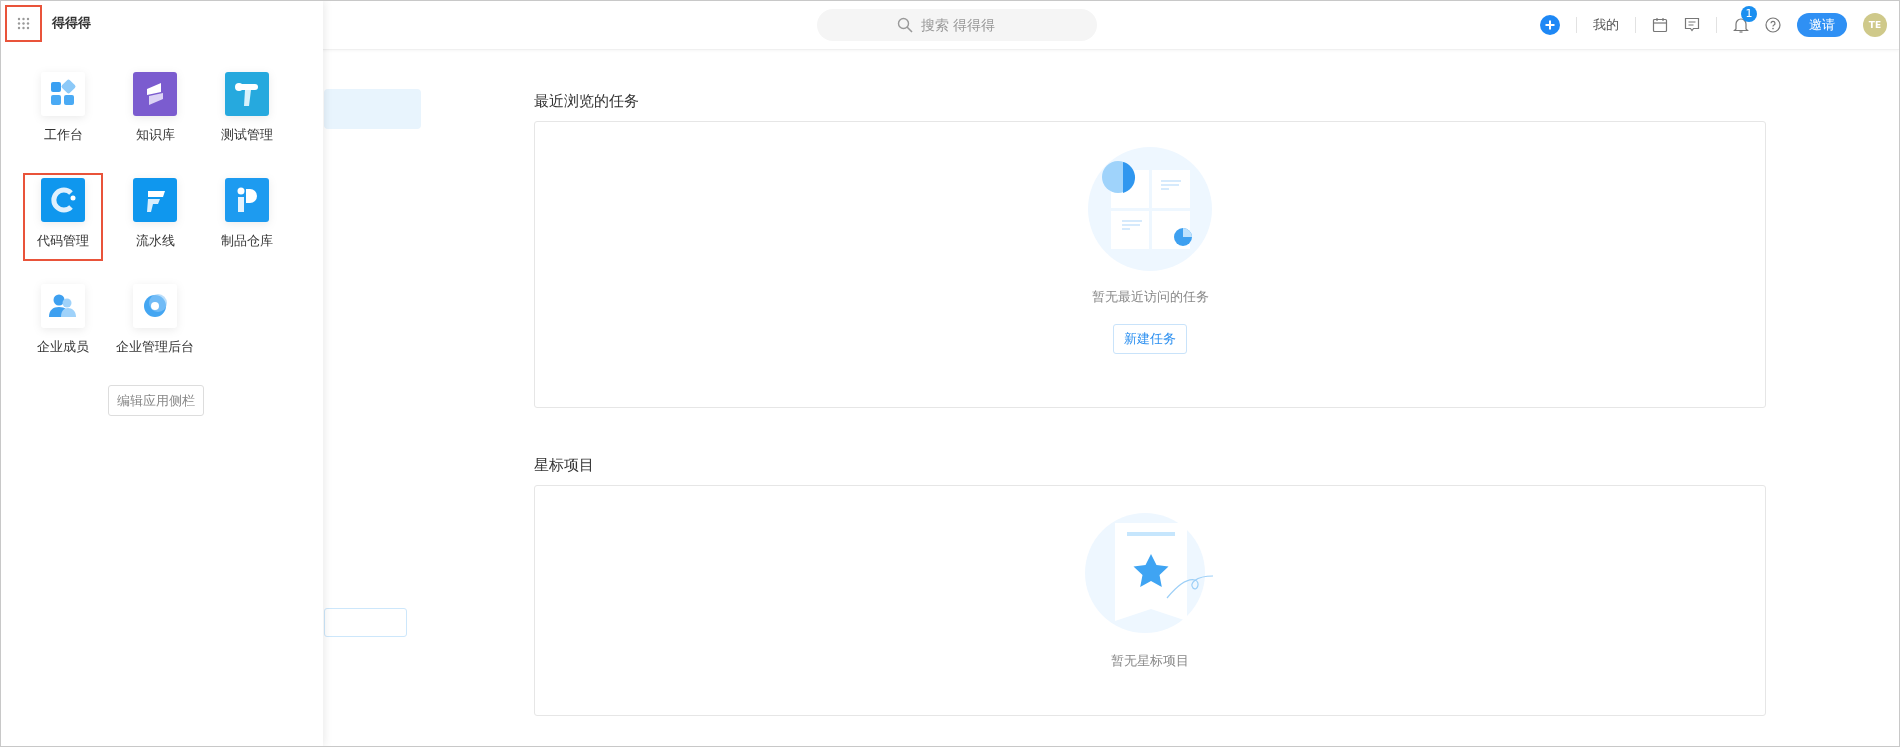 This screenshot has width=1900, height=747. What do you see at coordinates (564, 465) in the screenshot?
I see `section-title: 星标项目` at bounding box center [564, 465].